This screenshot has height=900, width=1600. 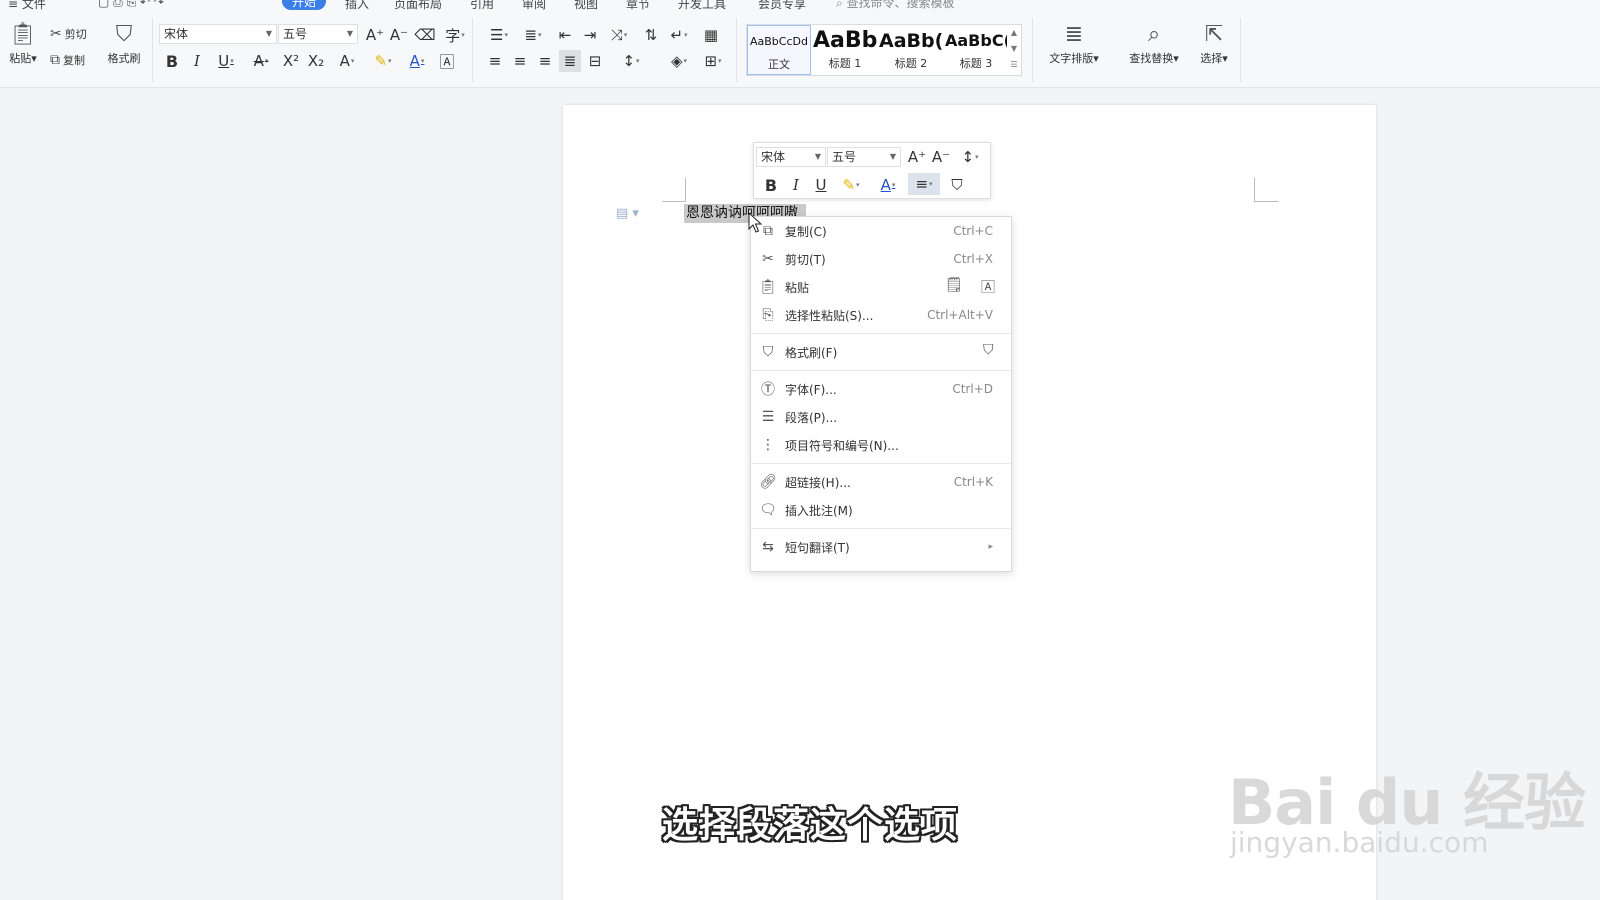 I want to click on paragraph-handle-icon: ▤ ▾, so click(x=627, y=213).